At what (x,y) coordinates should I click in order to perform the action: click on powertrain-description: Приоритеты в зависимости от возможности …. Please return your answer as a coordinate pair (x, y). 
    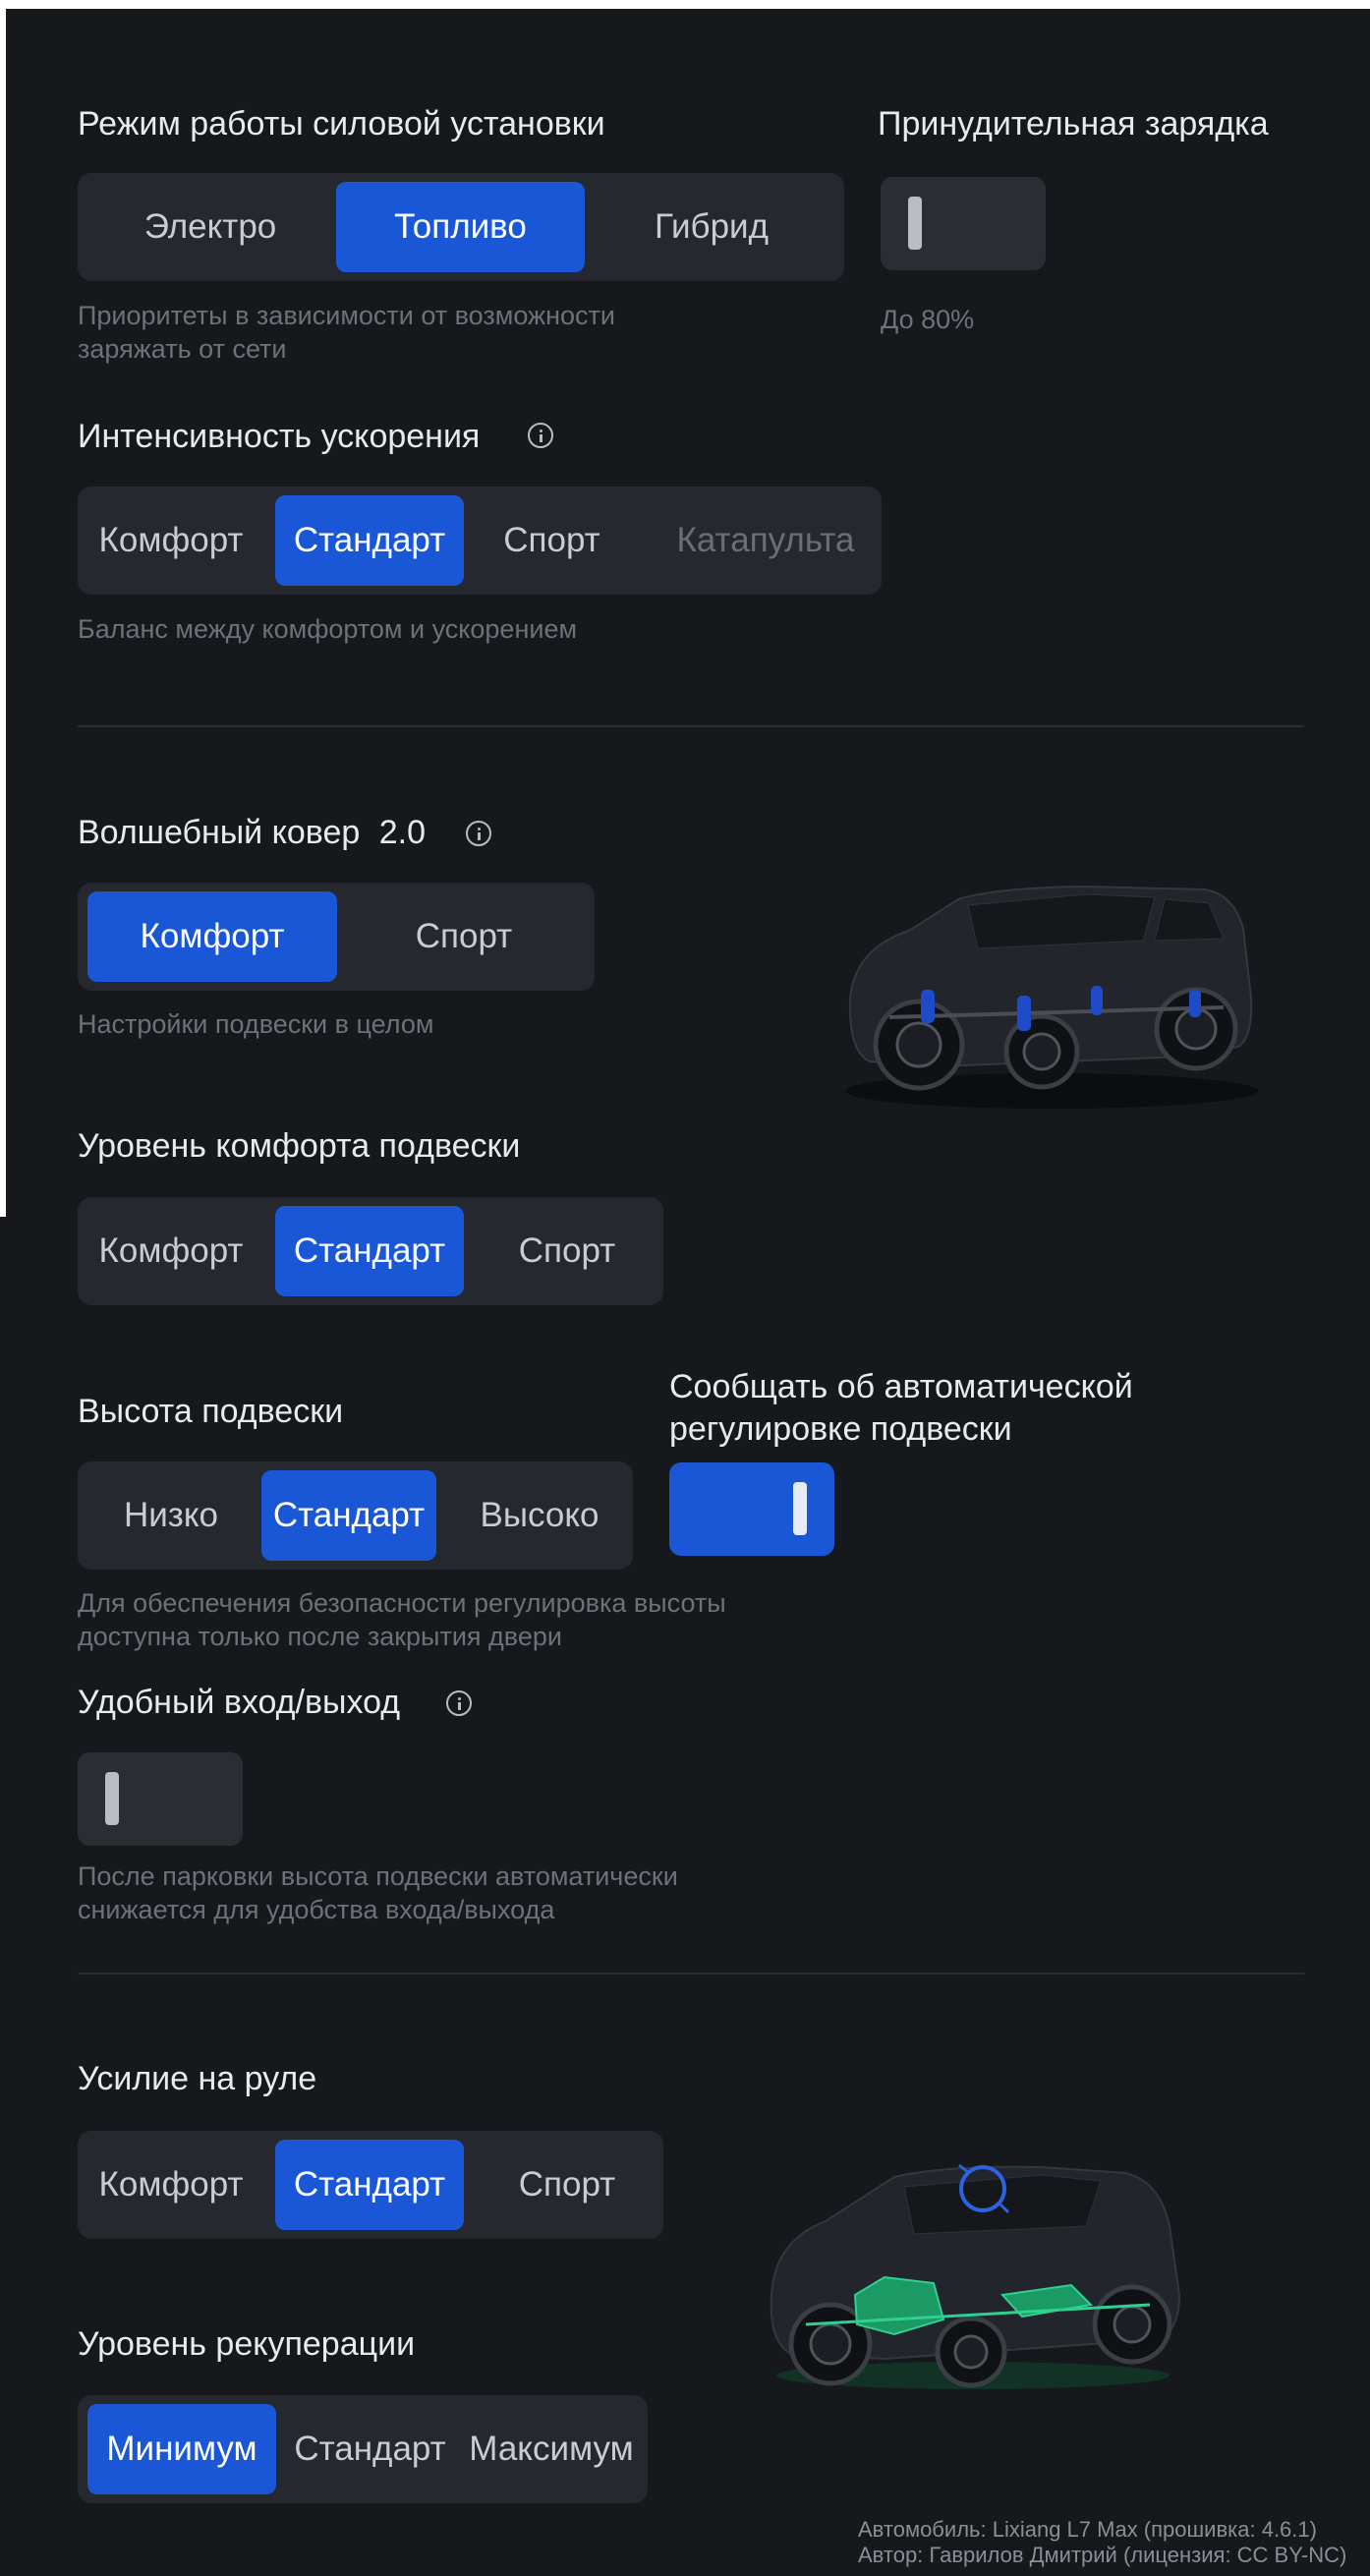
    Looking at the image, I should click on (347, 333).